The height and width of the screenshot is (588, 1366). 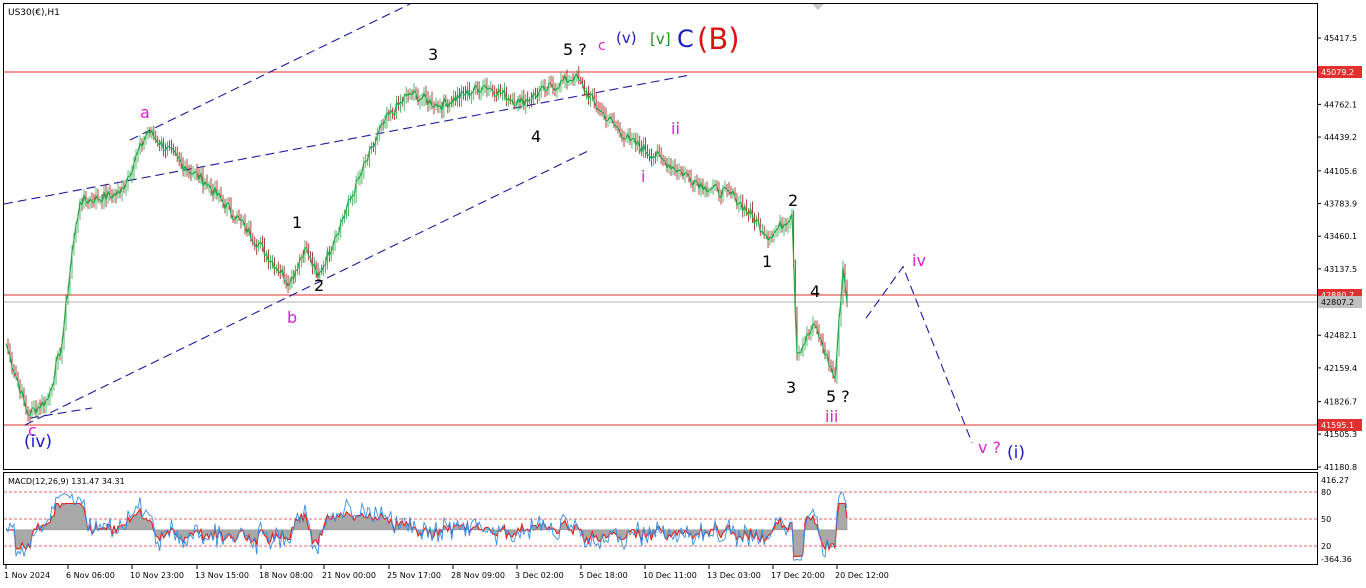 What do you see at coordinates (602, 46) in the screenshot?
I see `wave-label-c-top: c` at bounding box center [602, 46].